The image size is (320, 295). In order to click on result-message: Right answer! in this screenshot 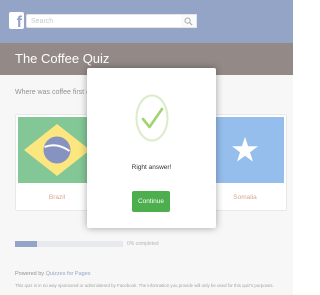, I will do `click(151, 167)`.